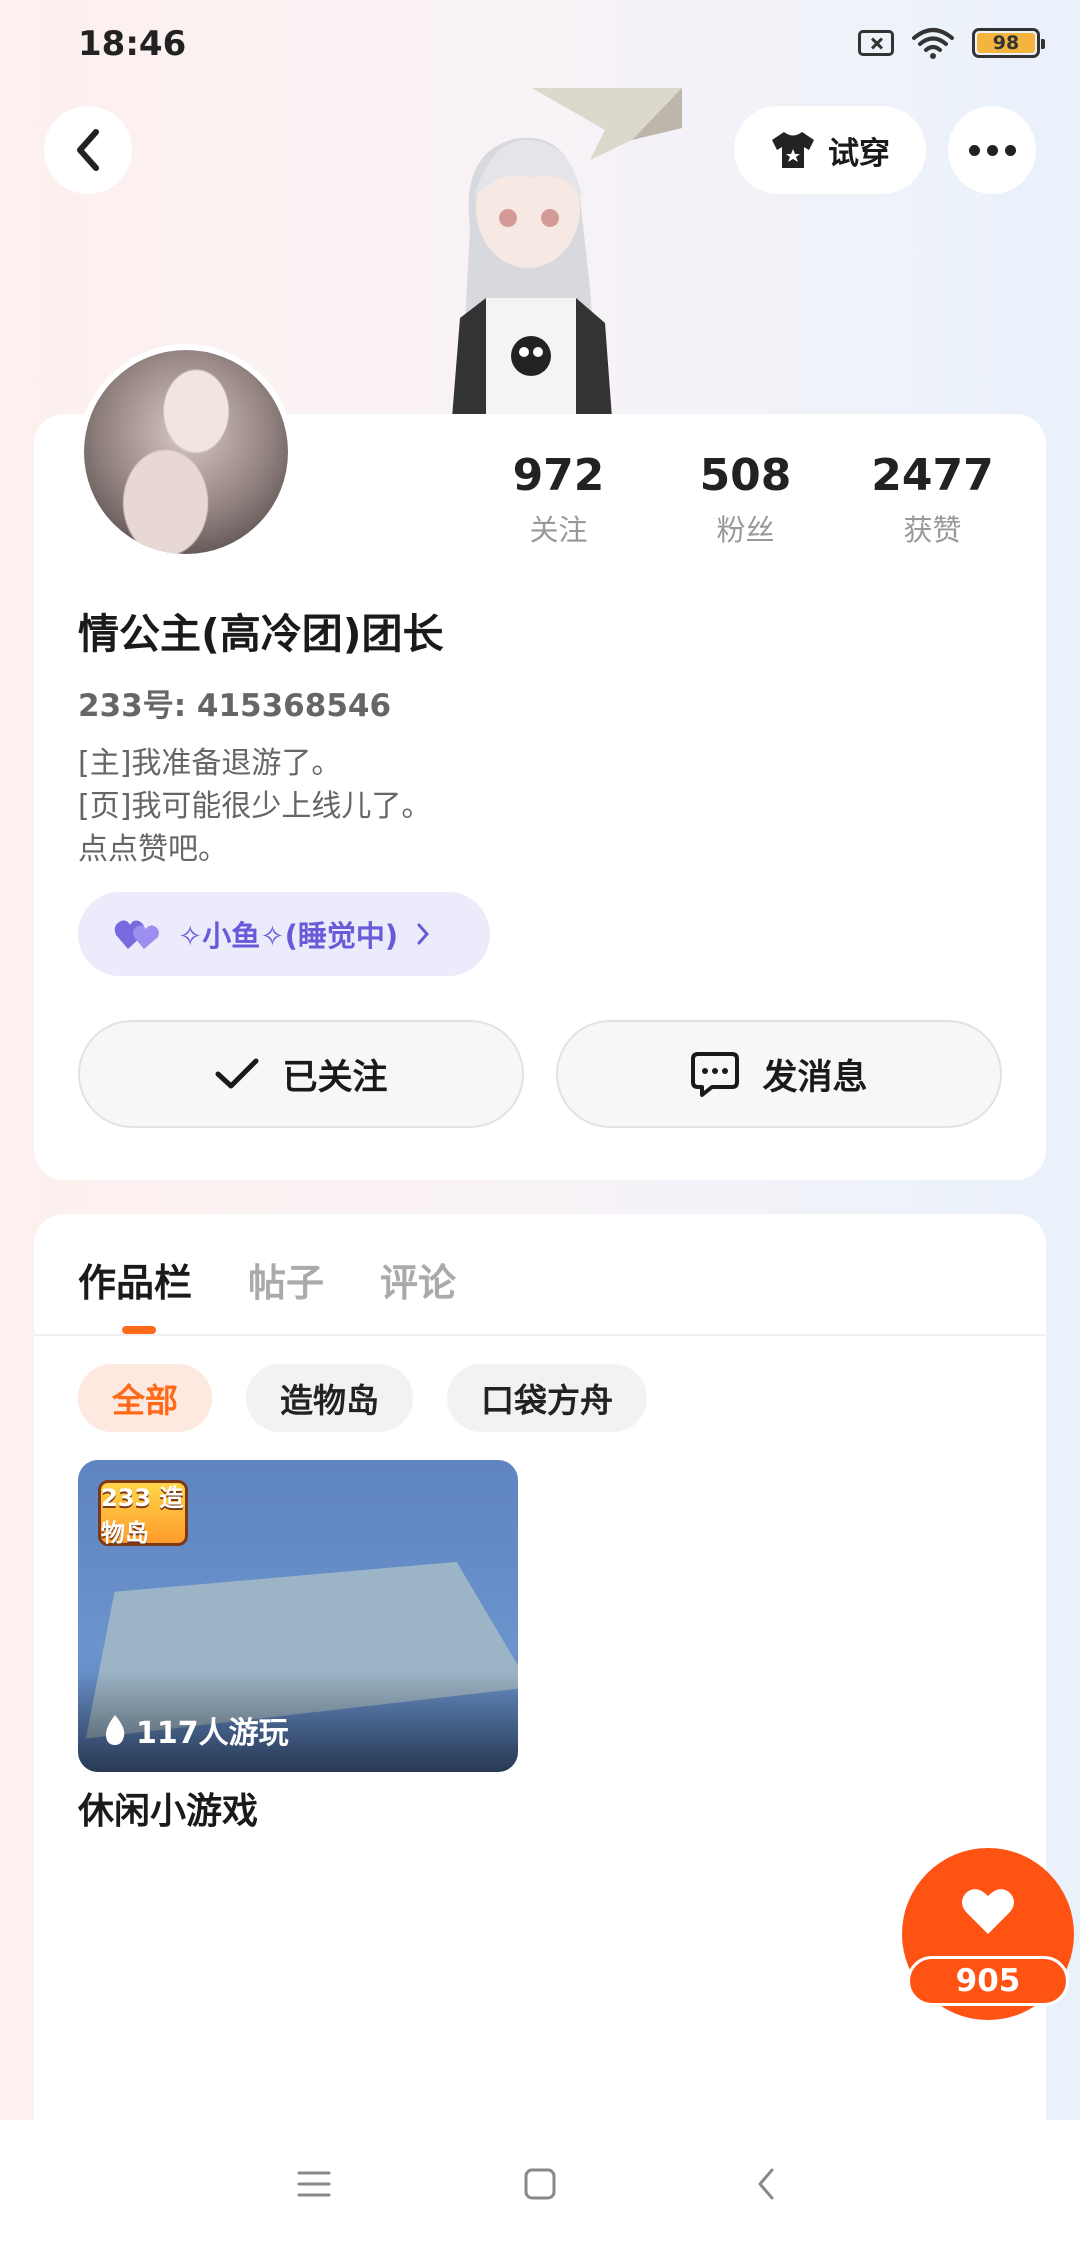  I want to click on more-button, so click(992, 150).